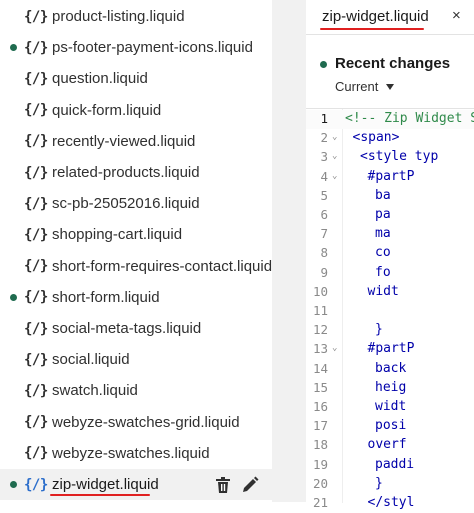  I want to click on line-number: 18, so click(320, 445).